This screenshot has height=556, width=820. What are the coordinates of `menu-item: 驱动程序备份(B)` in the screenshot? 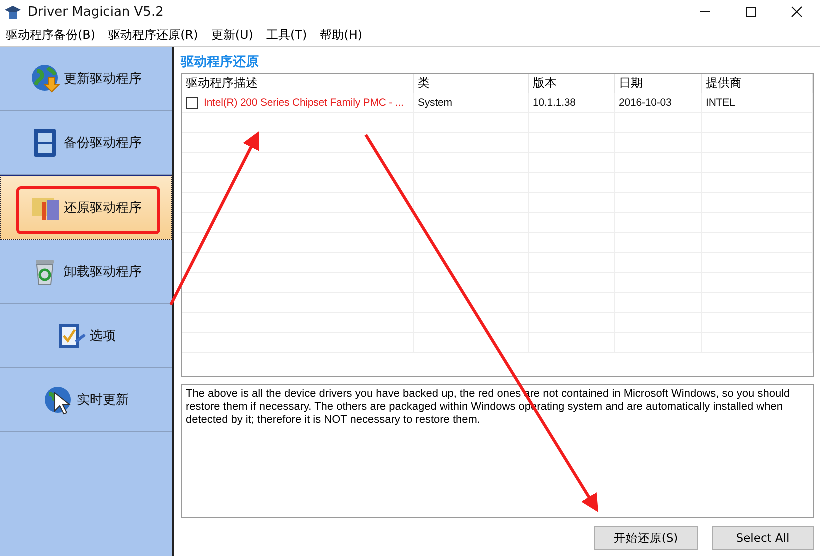 It's located at (51, 35).